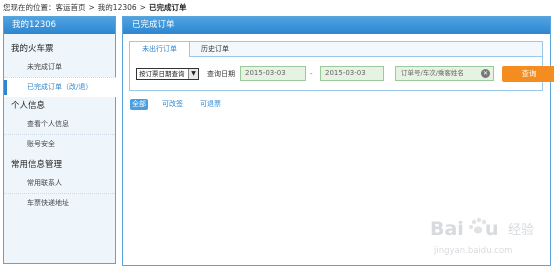 The height and width of the screenshot is (267, 554). I want to click on chevron-down-icon: ▼, so click(193, 74).